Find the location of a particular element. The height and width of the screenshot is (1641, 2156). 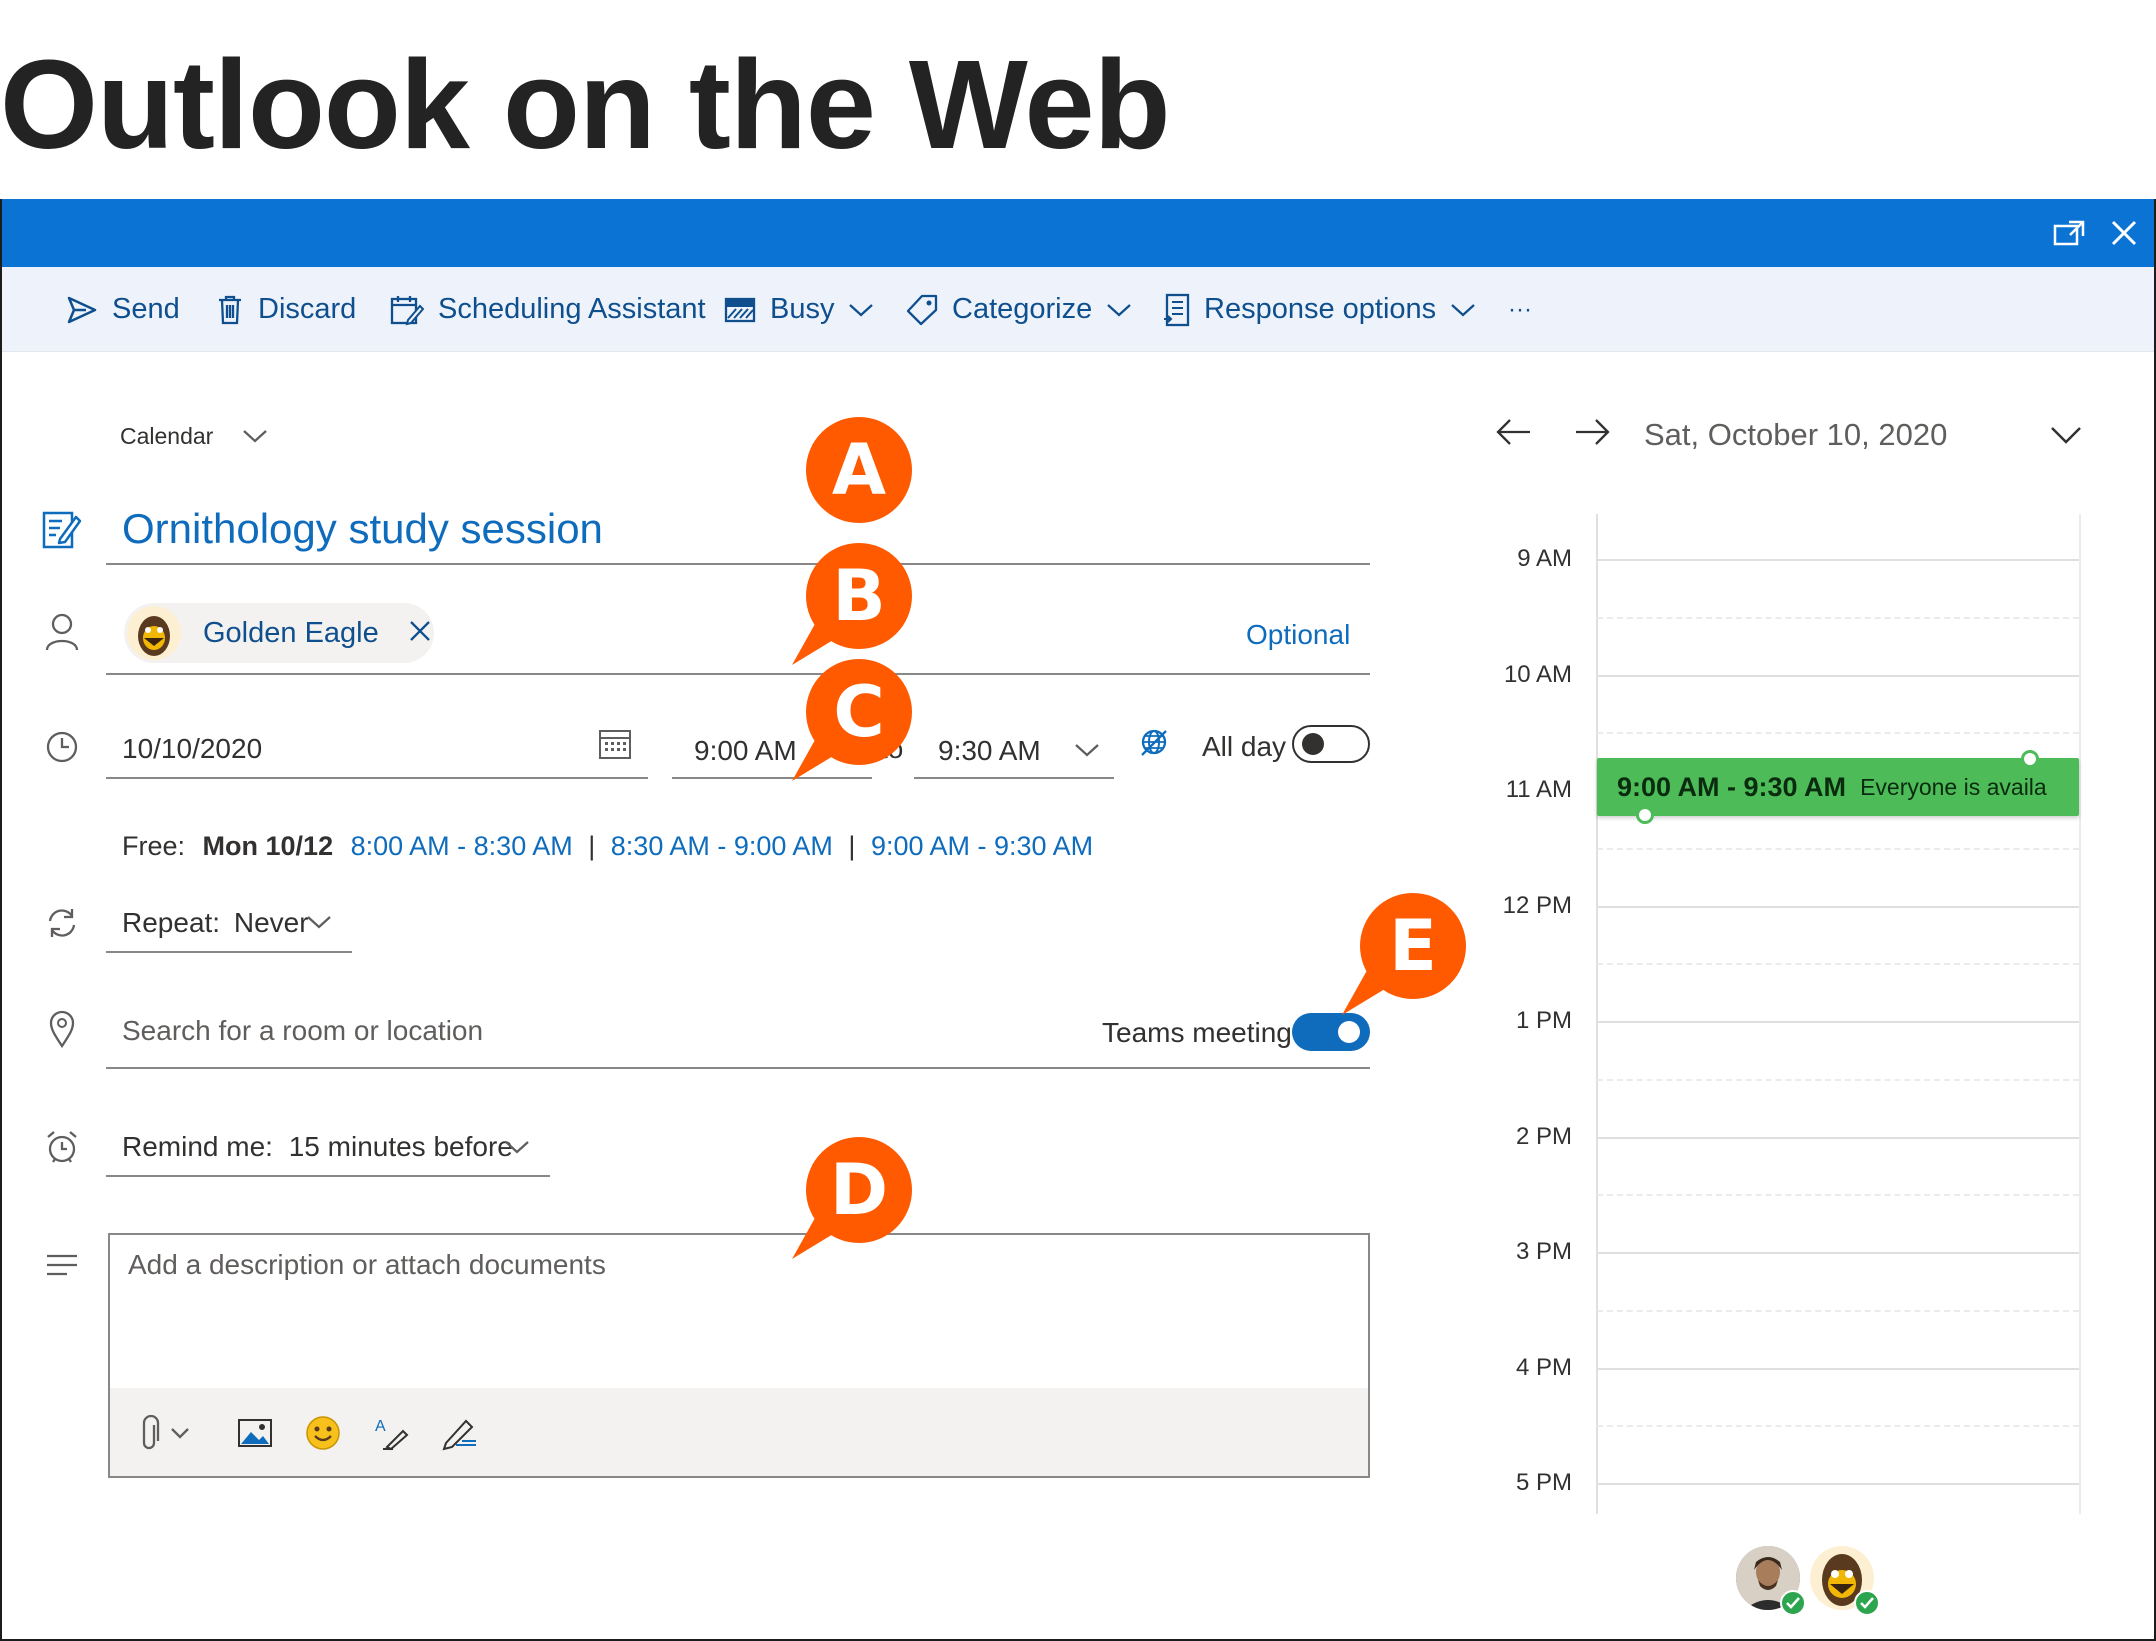

send-button: Send is located at coordinates (123, 309).